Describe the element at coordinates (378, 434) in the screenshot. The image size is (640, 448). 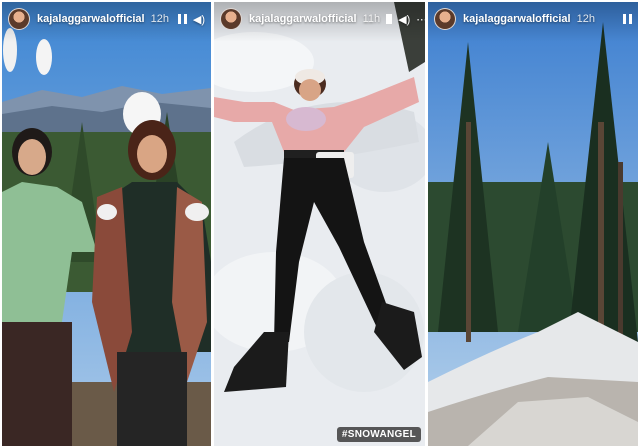
I see `hashtag-sticker: #SNOWANGEL` at that location.